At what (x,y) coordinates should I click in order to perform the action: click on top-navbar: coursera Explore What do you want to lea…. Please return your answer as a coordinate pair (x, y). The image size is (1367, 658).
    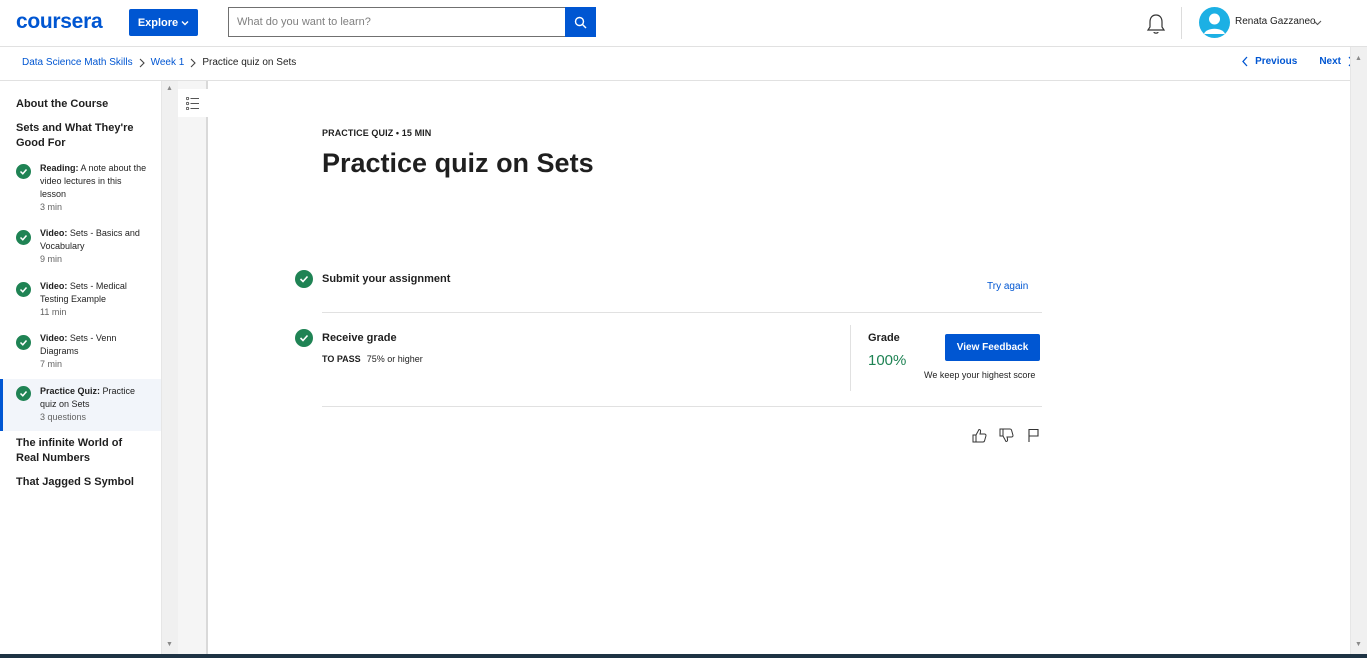
    Looking at the image, I should click on (683, 23).